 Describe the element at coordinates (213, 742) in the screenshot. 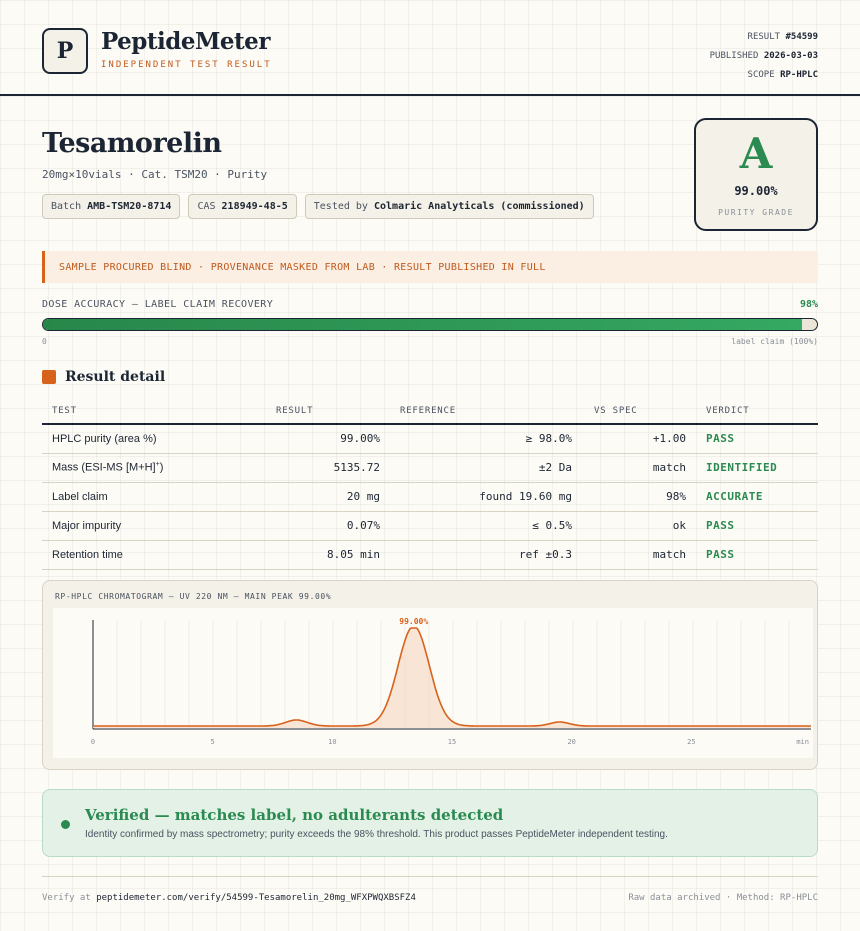

I see `x-tick-label: 5` at that location.